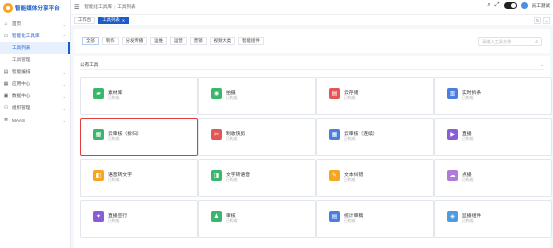 The image size is (553, 248). What do you see at coordinates (198, 41) in the screenshot?
I see `filter-chip: 营销` at bounding box center [198, 41].